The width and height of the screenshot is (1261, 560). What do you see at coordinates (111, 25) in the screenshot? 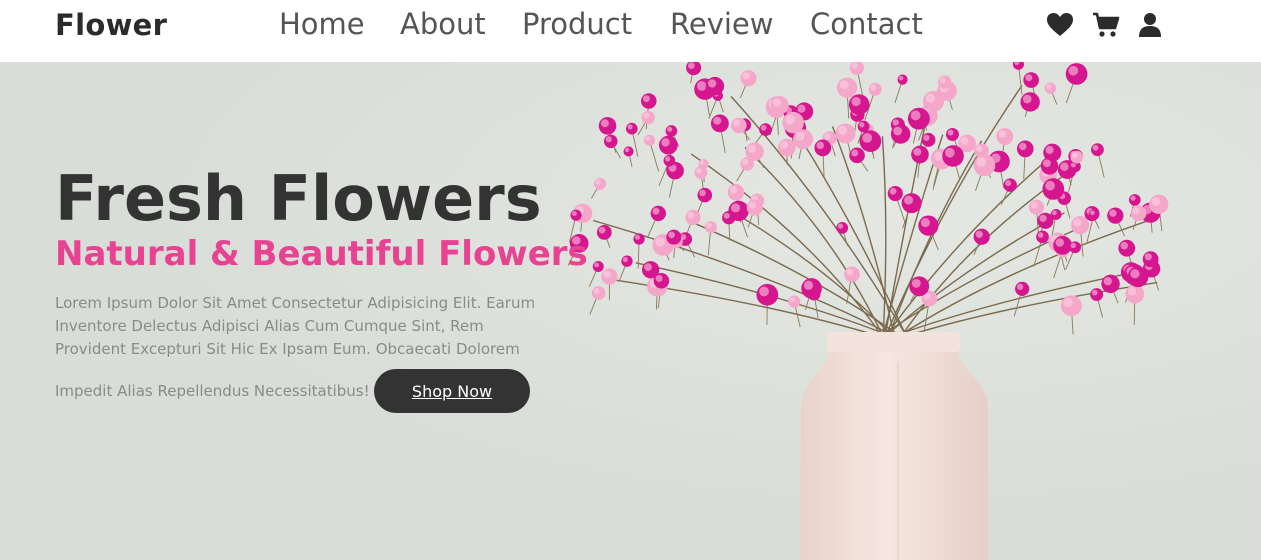
I see `logo: Flower` at bounding box center [111, 25].